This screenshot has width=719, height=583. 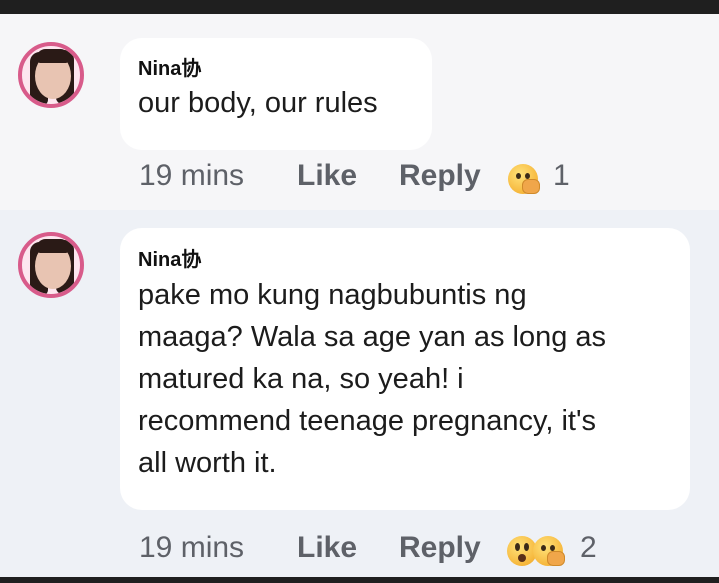 What do you see at coordinates (588, 548) in the screenshot?
I see `reaction-count: 2` at bounding box center [588, 548].